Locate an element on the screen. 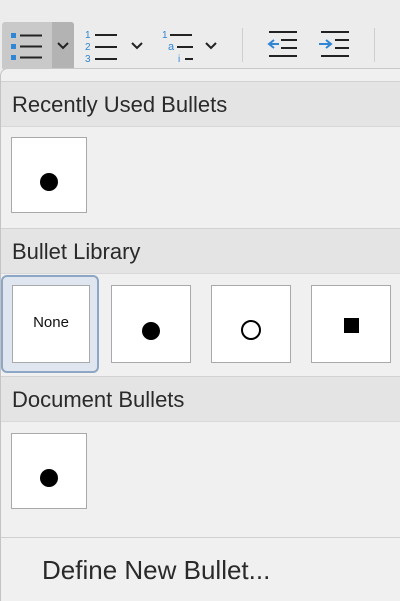 The image size is (400, 601). formatting-toolbar: 1 2 3 1 a i is located at coordinates (200, 35).